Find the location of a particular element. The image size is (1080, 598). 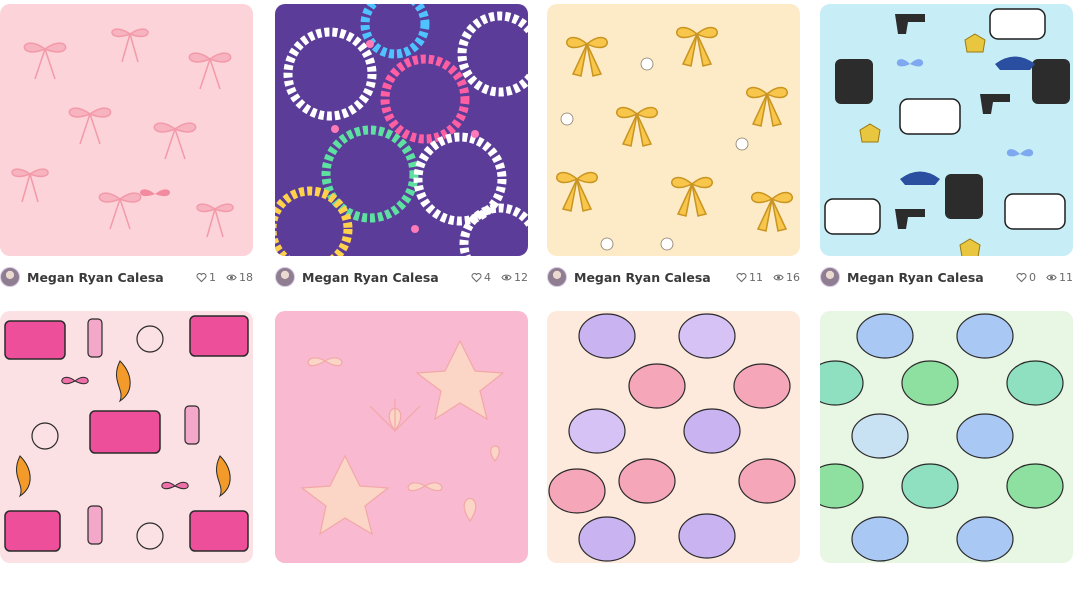

views-count: 16 is located at coordinates (793, 277).